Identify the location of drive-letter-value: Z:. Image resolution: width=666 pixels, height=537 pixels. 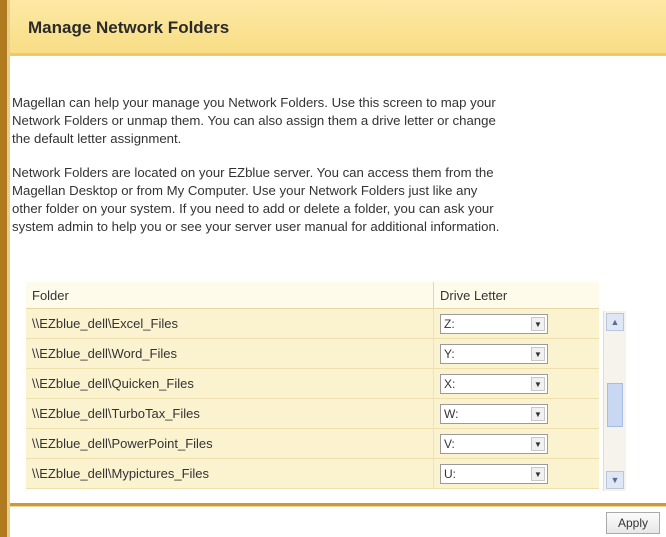
(449, 323).